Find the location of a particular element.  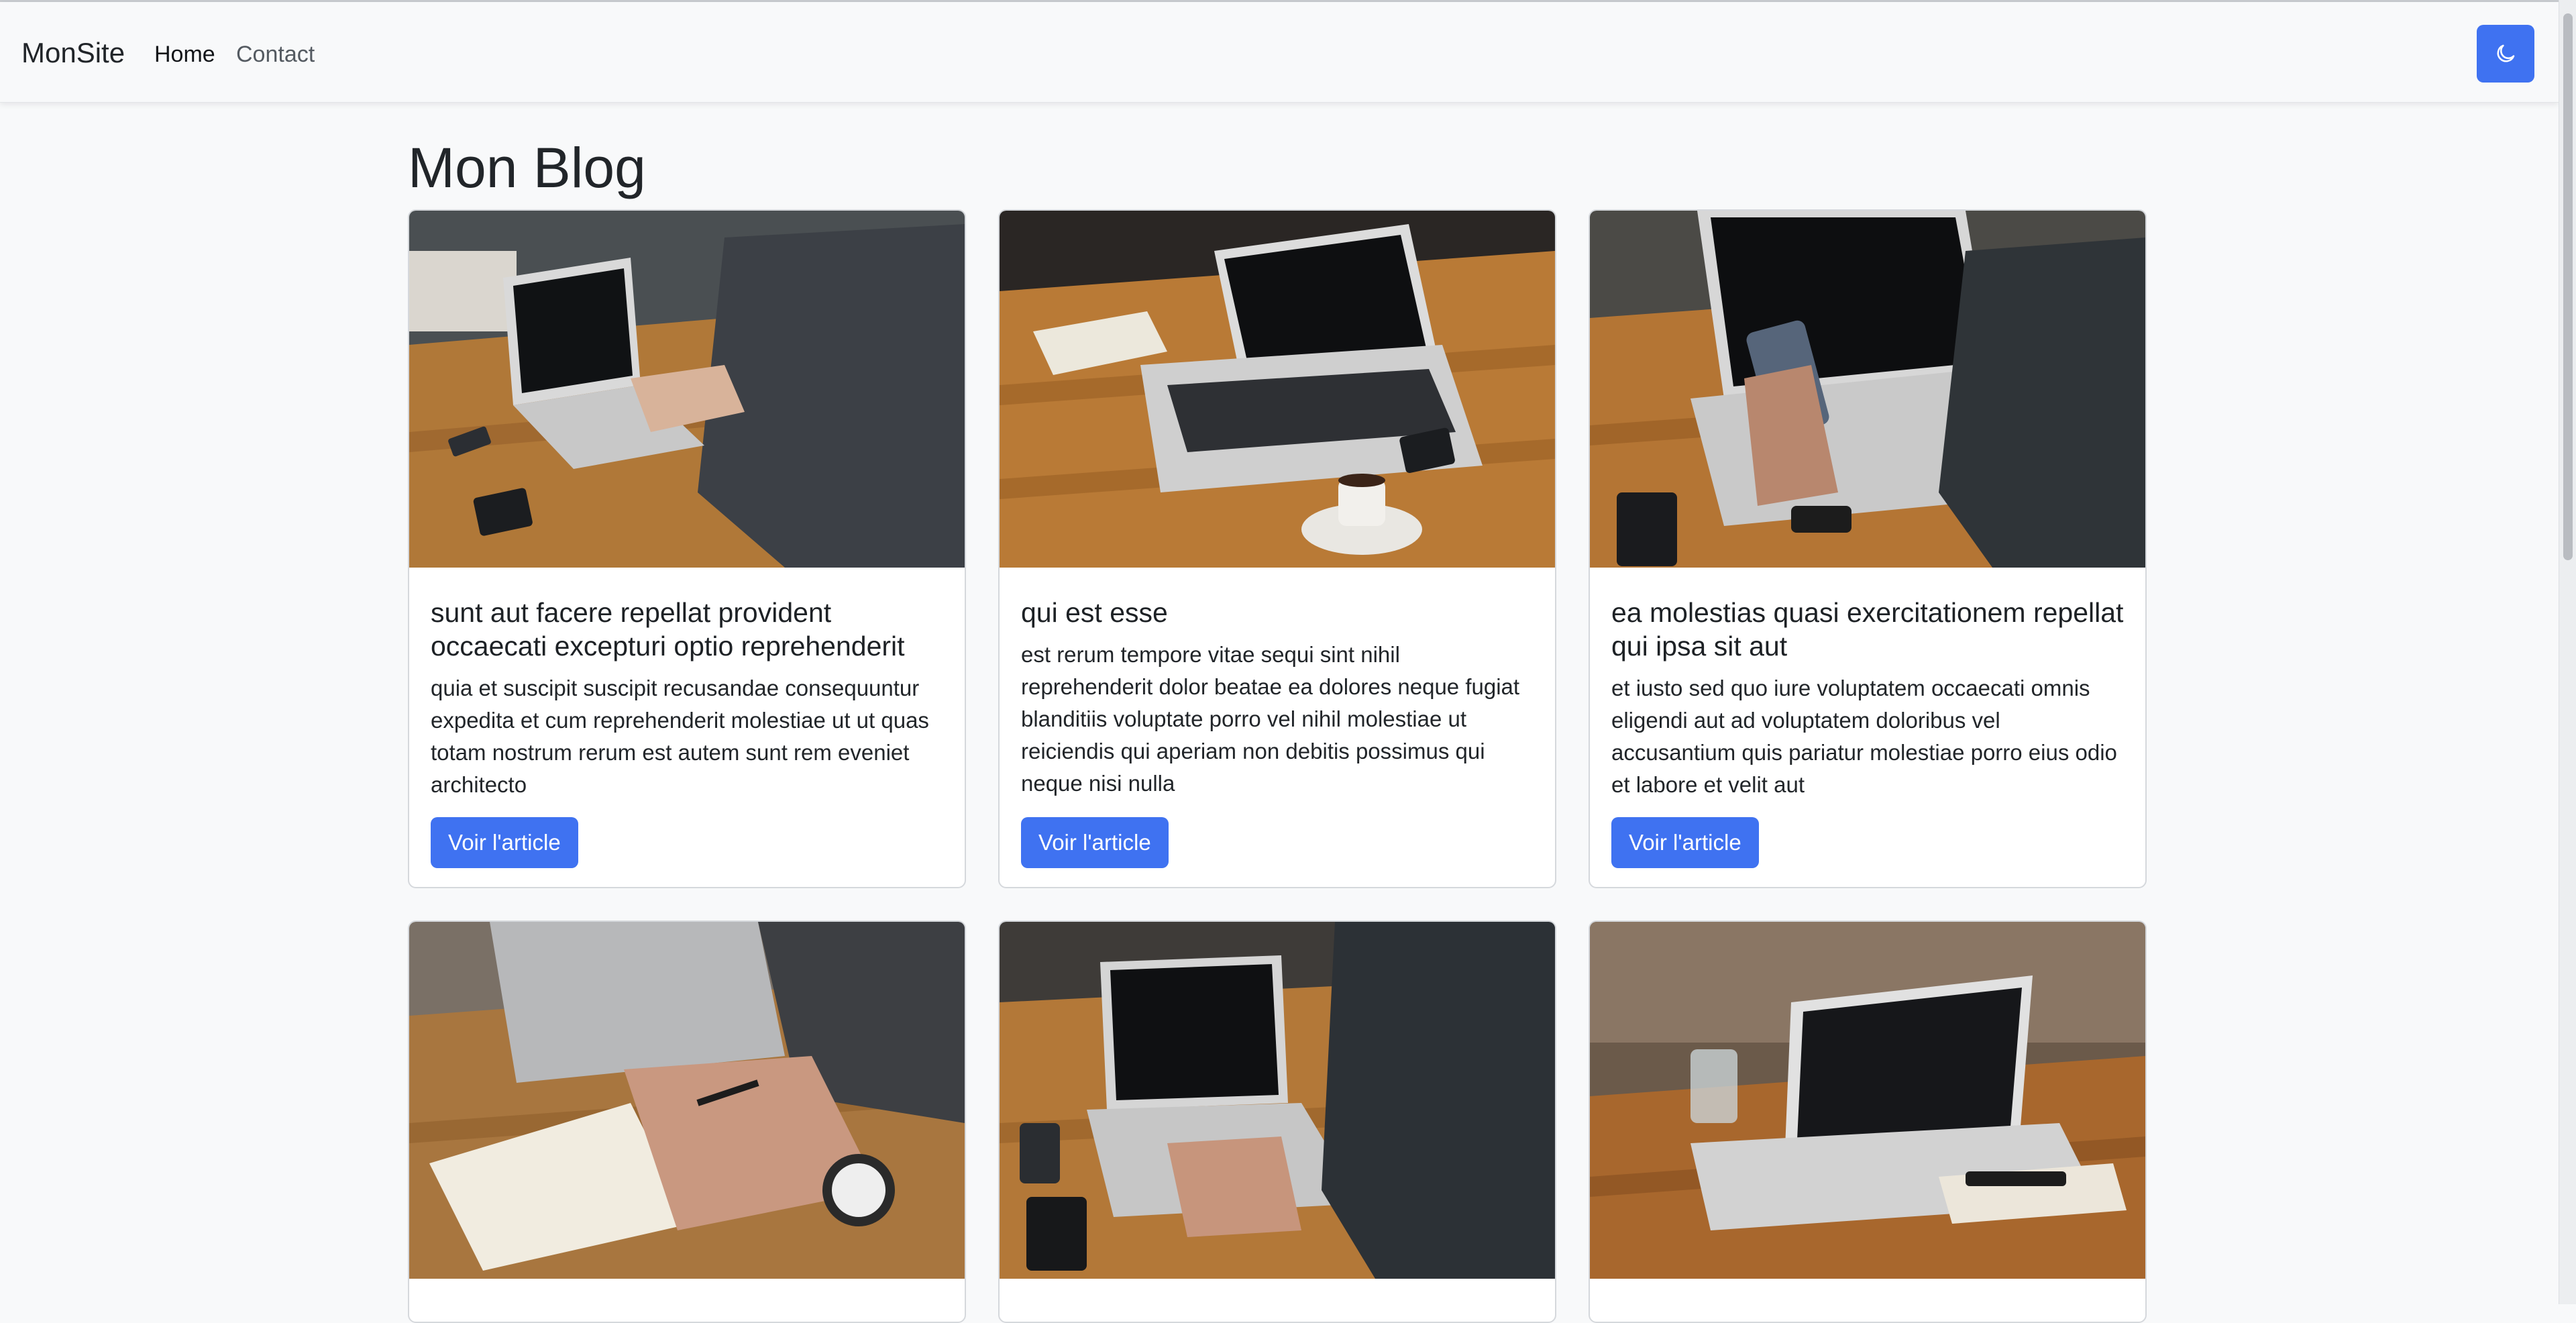

moon-icon is located at coordinates (2506, 53).